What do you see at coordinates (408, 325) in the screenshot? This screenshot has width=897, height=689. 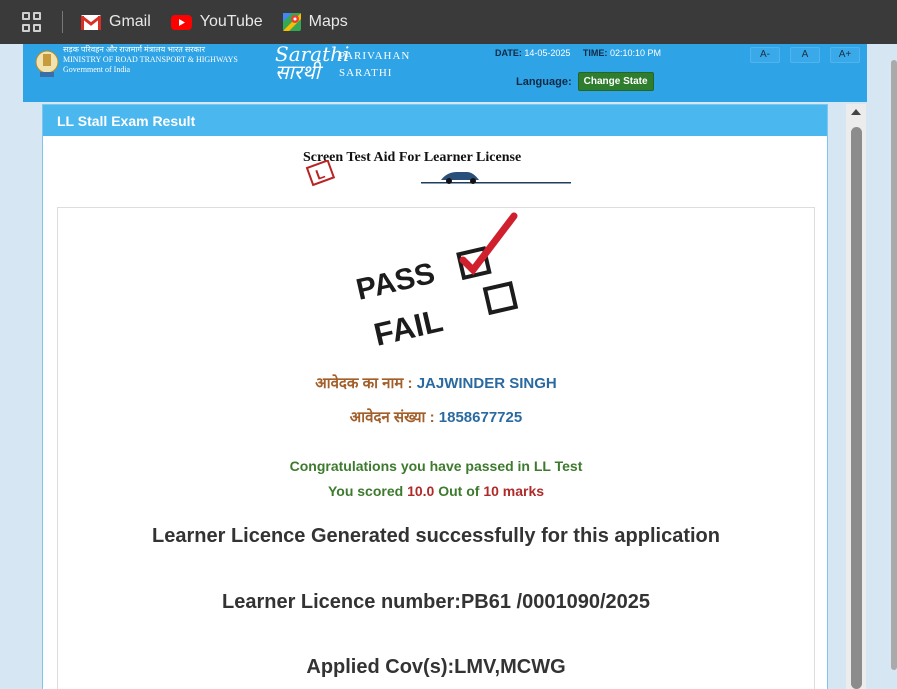 I see `fail-text: FAIL` at bounding box center [408, 325].